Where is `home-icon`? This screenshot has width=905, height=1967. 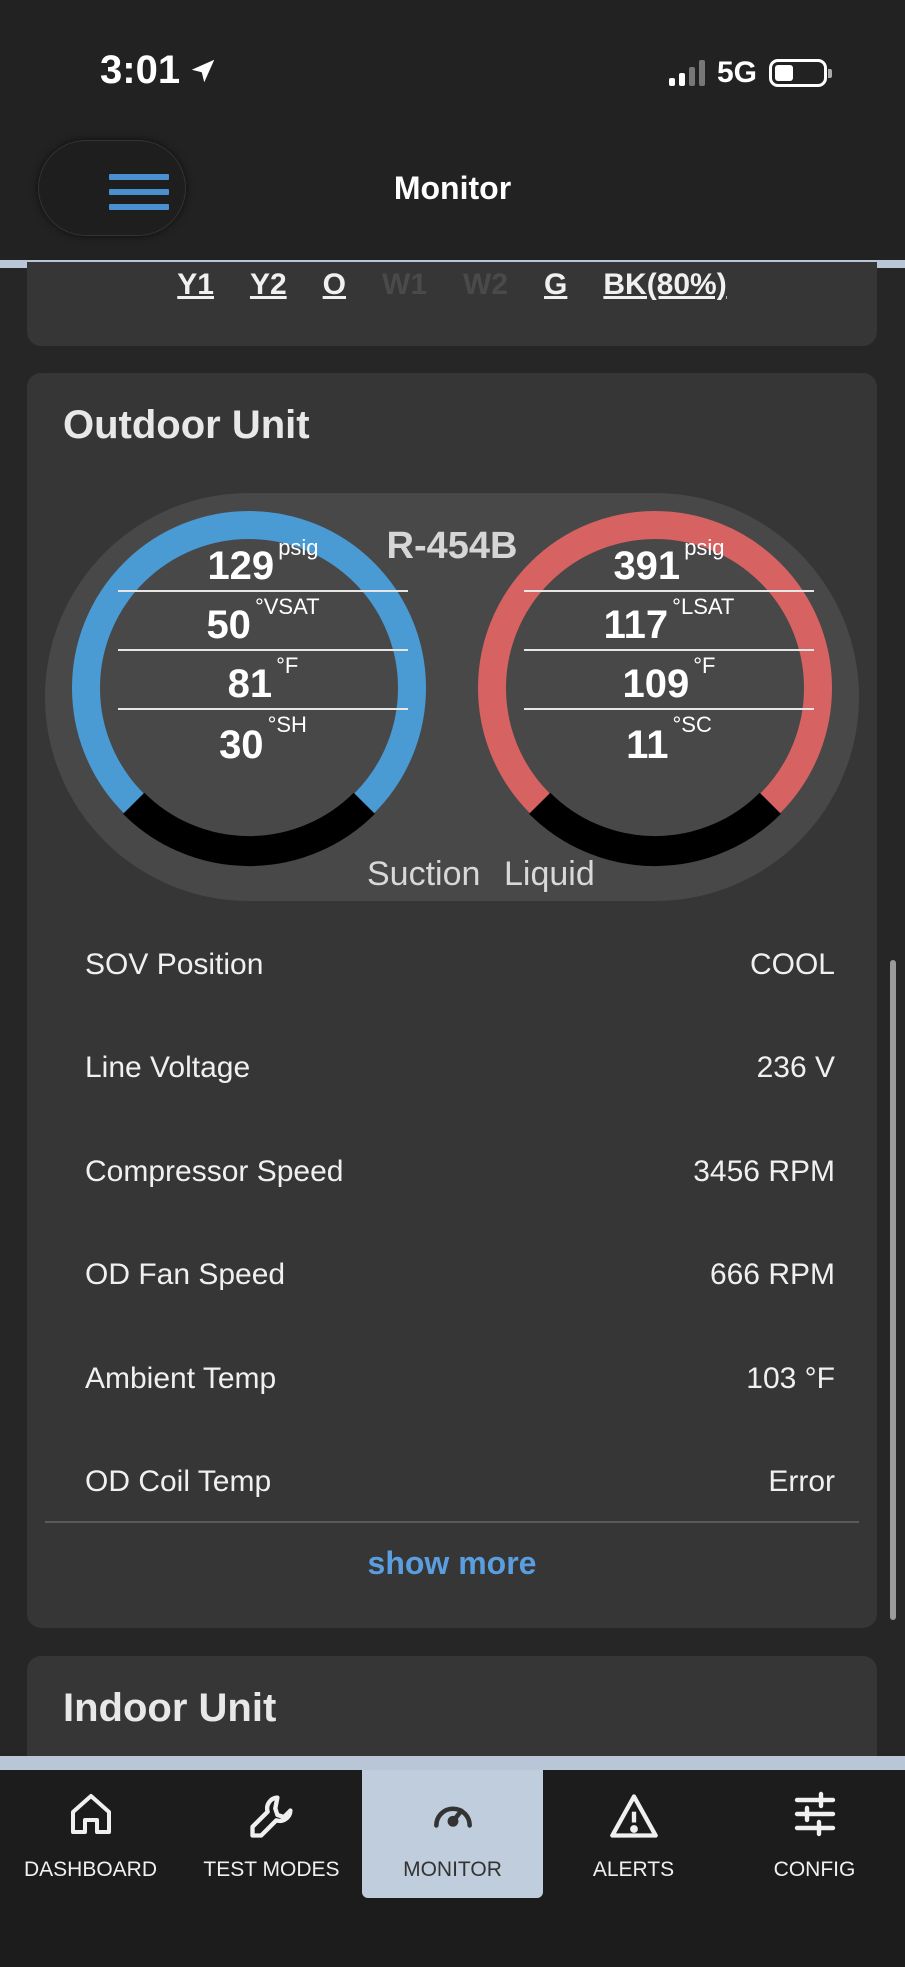 home-icon is located at coordinates (90, 1814).